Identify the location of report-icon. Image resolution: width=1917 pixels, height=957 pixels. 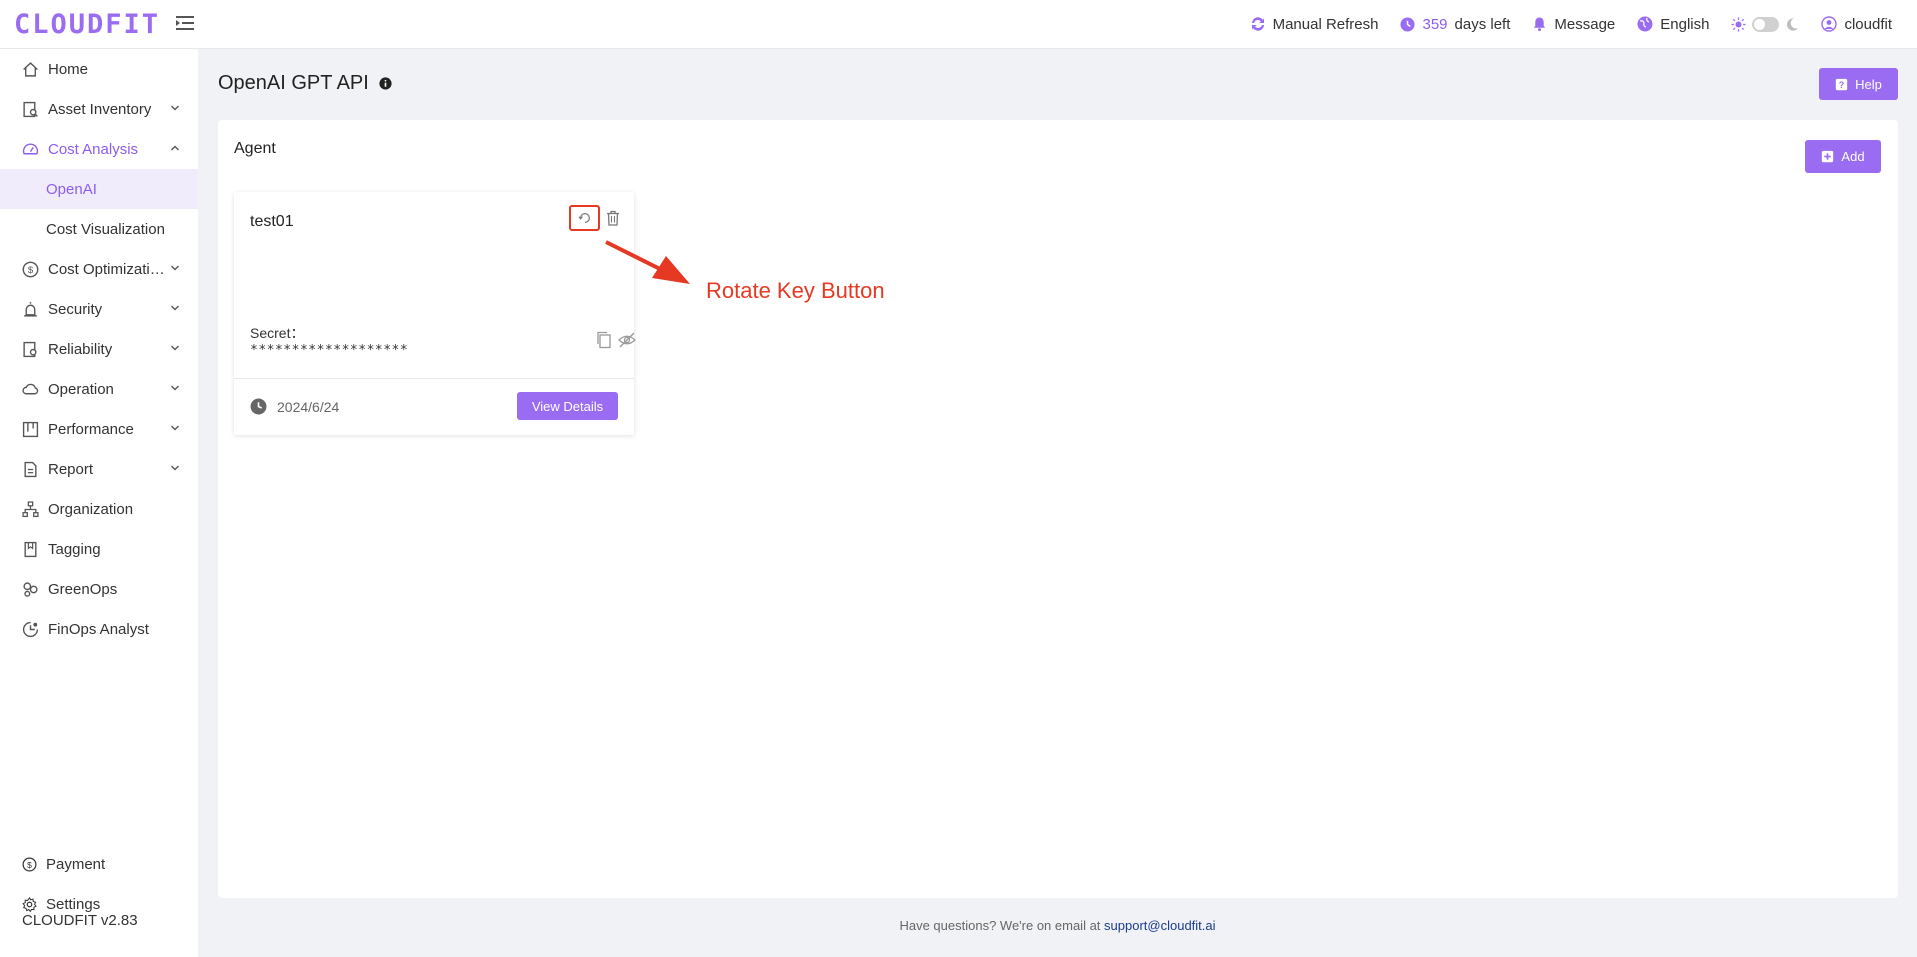
(30, 469).